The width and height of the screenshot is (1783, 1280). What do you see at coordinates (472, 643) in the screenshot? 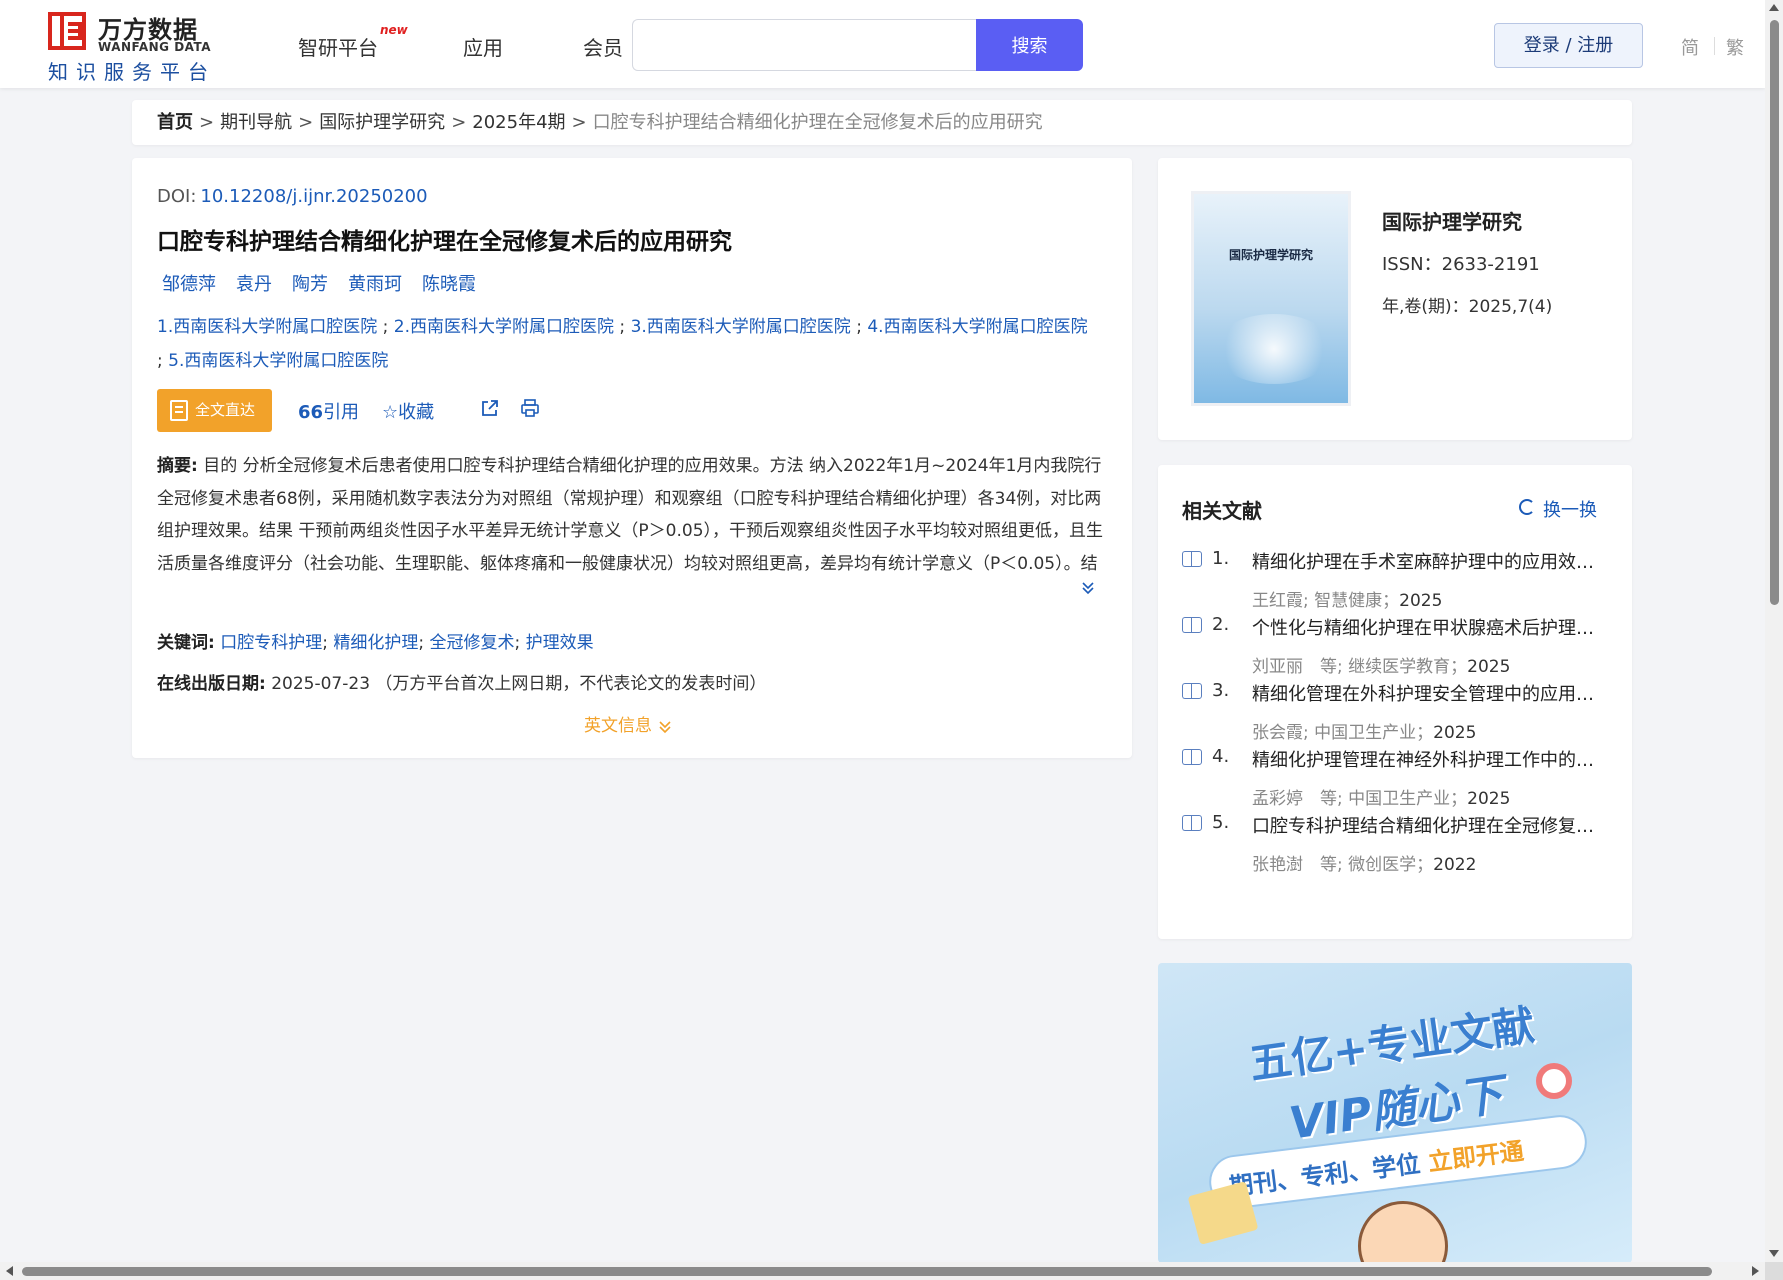
I see `keyword-link: 全冠修复术` at bounding box center [472, 643].